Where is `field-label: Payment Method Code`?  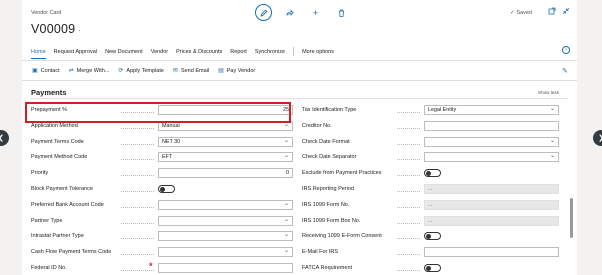 field-label: Payment Method Code is located at coordinates (59, 157).